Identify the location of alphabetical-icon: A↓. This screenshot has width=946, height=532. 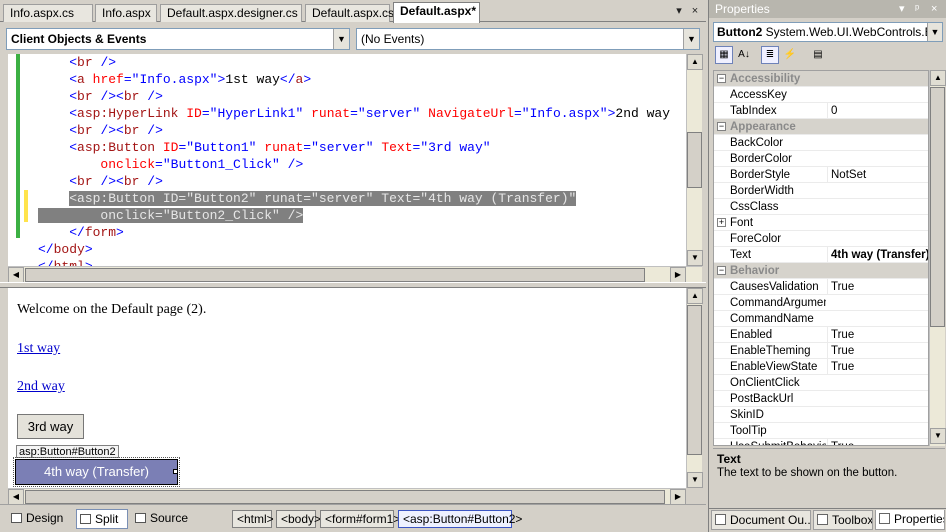
(744, 55).